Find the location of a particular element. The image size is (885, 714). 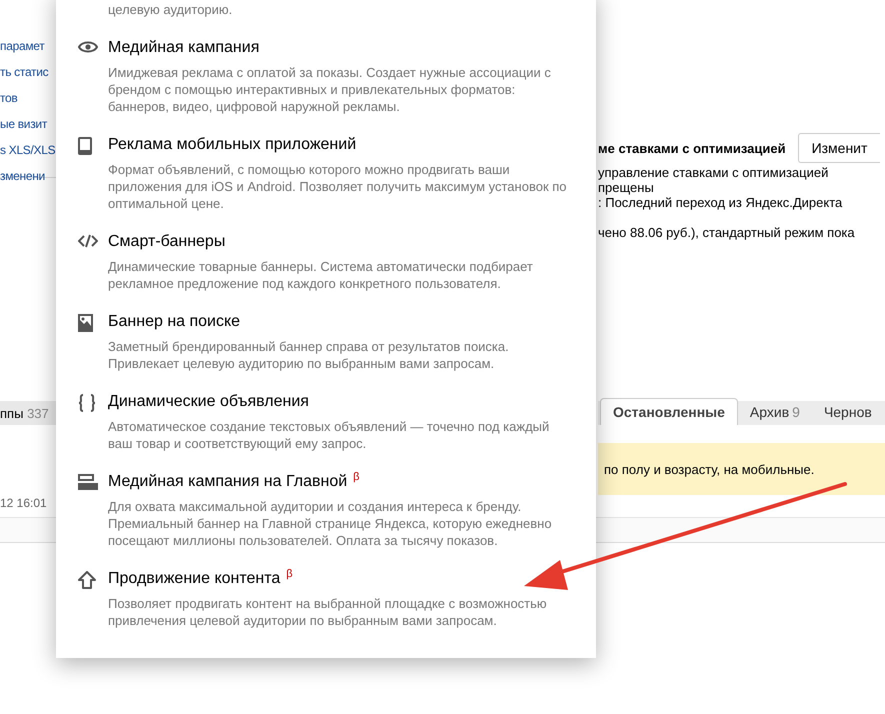

menu-item-title: Медийная кампания is located at coordinates (184, 48).